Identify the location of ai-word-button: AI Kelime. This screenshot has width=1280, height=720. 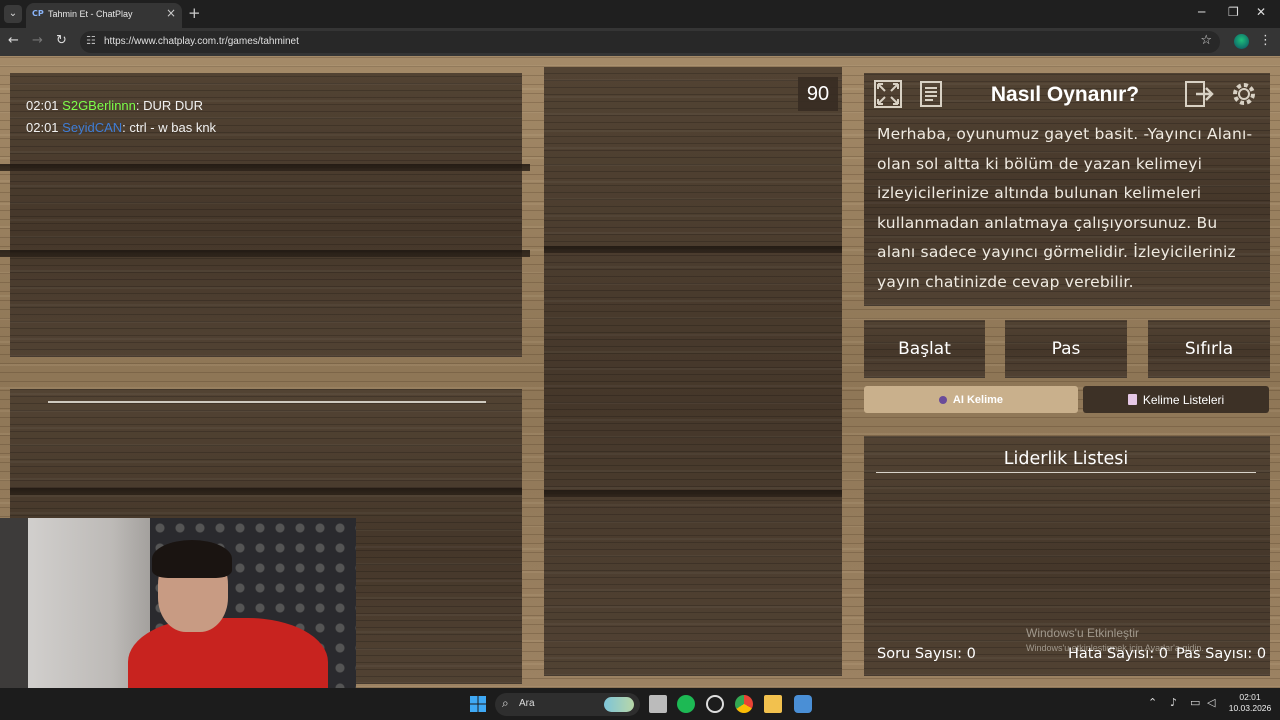
(971, 399).